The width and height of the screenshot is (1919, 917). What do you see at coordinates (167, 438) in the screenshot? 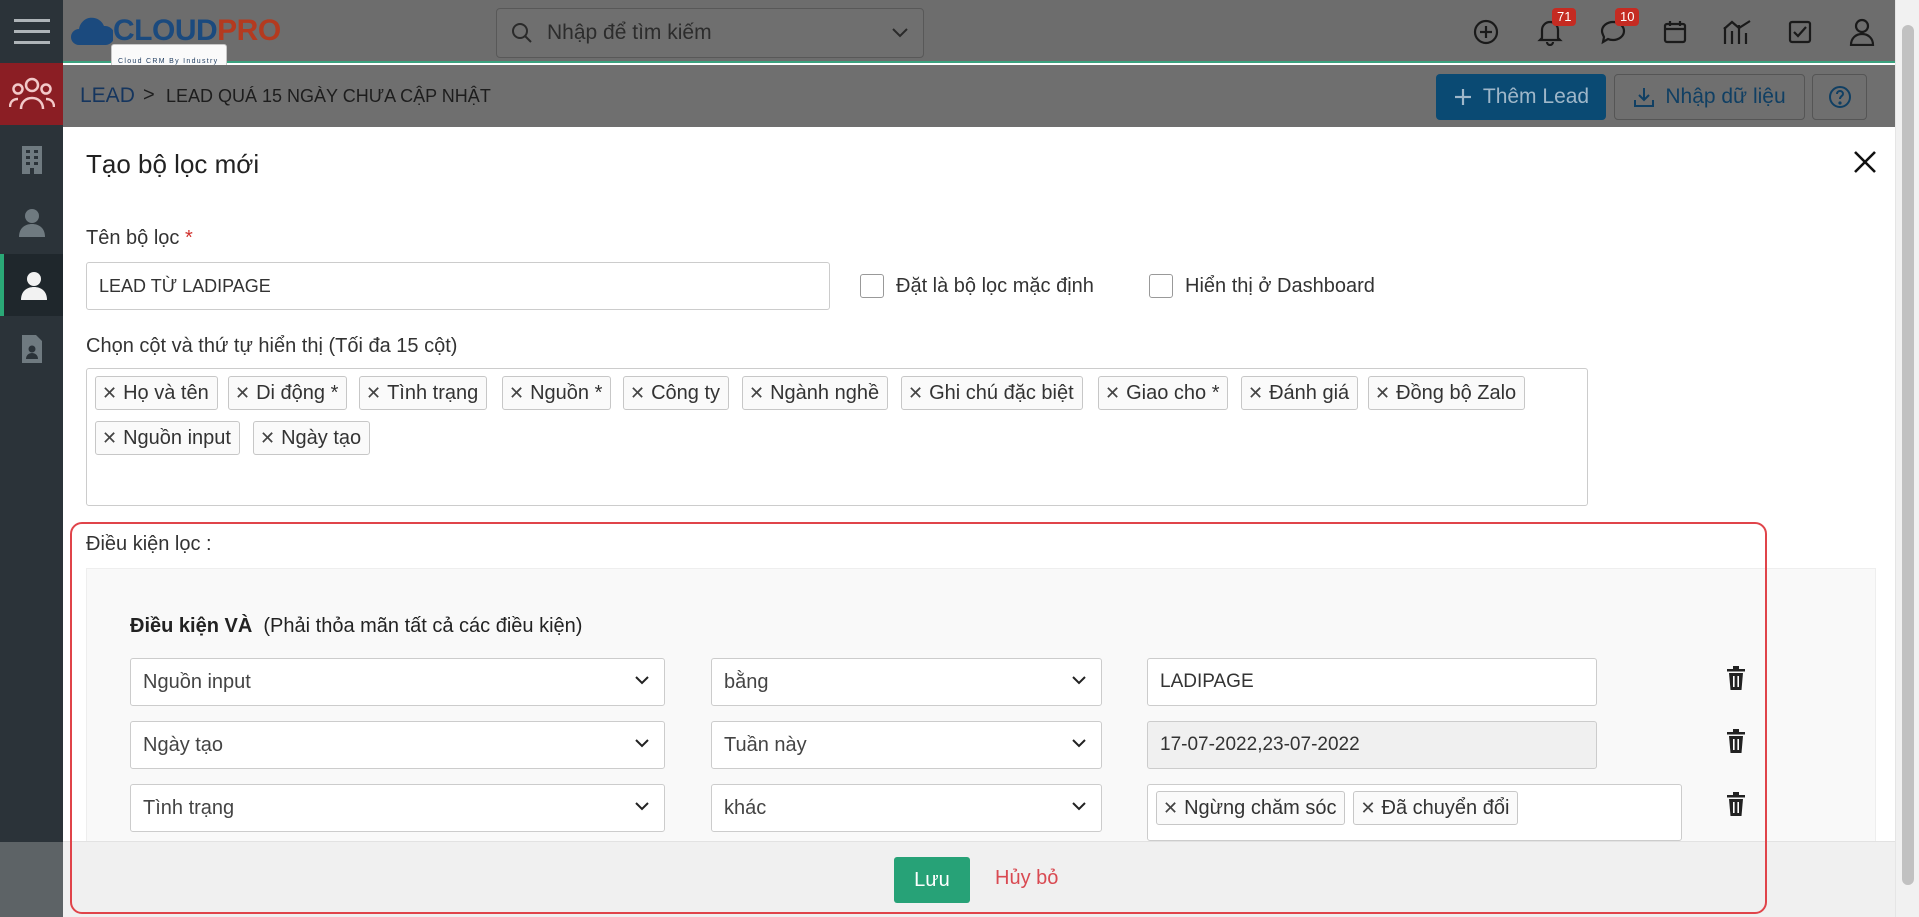
I see `column-tag: ✕ Nguồn input` at bounding box center [167, 438].